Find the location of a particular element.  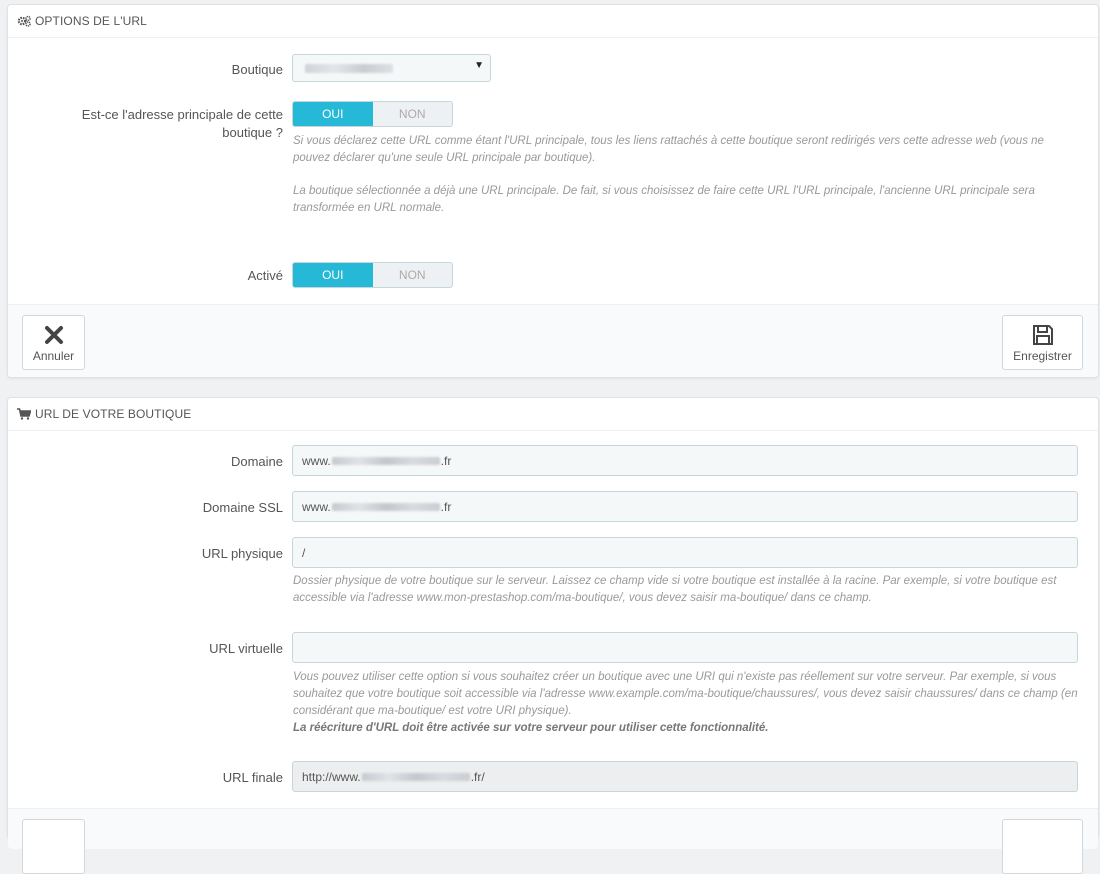

shopping-cart-icon is located at coordinates (24, 414).